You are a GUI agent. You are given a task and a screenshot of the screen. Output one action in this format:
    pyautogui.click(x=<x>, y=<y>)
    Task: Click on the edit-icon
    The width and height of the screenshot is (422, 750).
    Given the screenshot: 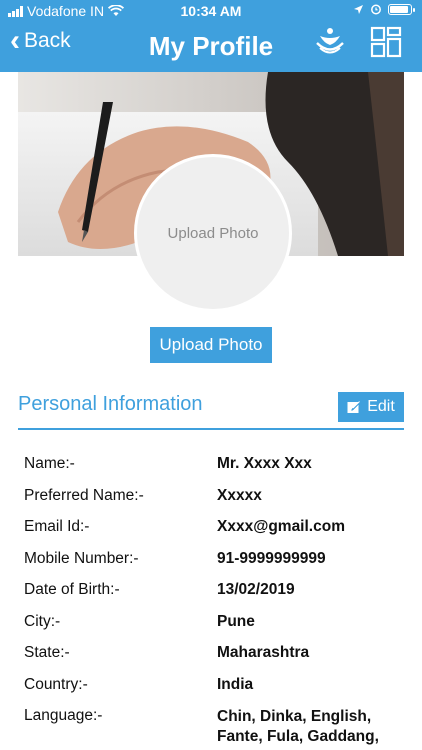 What is the action you would take?
    pyautogui.click(x=354, y=407)
    